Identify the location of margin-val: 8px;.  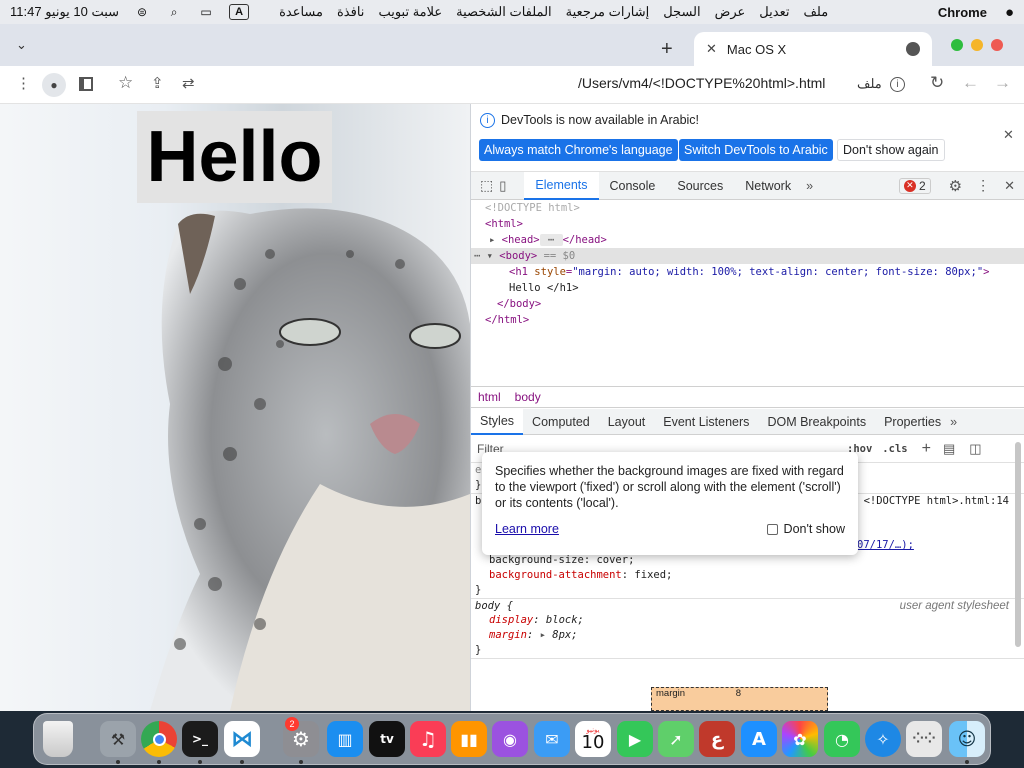
(564, 635).